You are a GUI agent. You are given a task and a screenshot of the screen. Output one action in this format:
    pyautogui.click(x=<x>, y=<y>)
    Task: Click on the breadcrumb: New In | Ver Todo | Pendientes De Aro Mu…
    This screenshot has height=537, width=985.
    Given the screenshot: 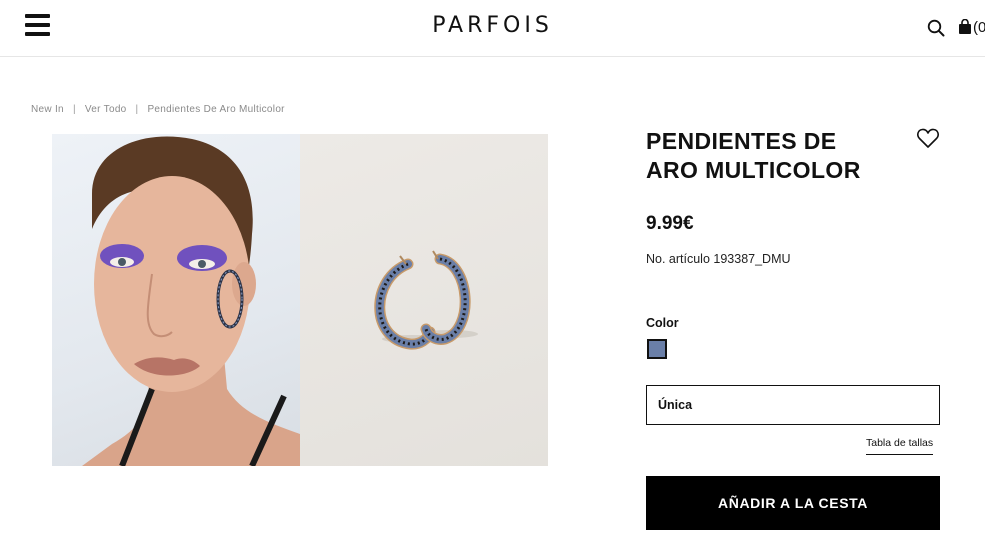 What is the action you would take?
    pyautogui.click(x=158, y=109)
    